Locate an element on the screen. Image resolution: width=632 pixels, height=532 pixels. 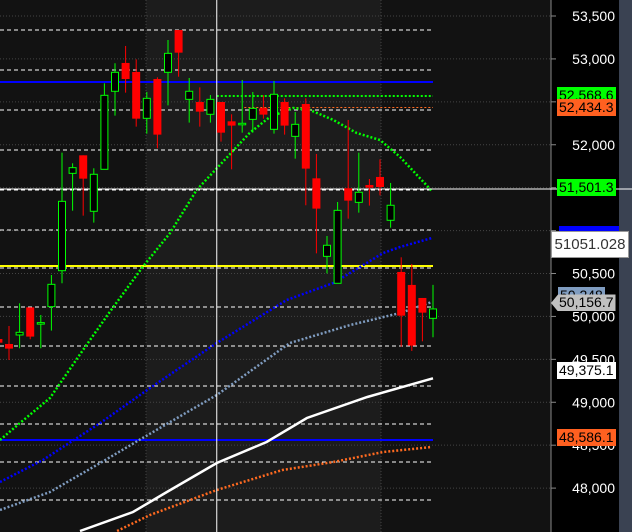
price-label: 52,434.3 is located at coordinates (586, 107).